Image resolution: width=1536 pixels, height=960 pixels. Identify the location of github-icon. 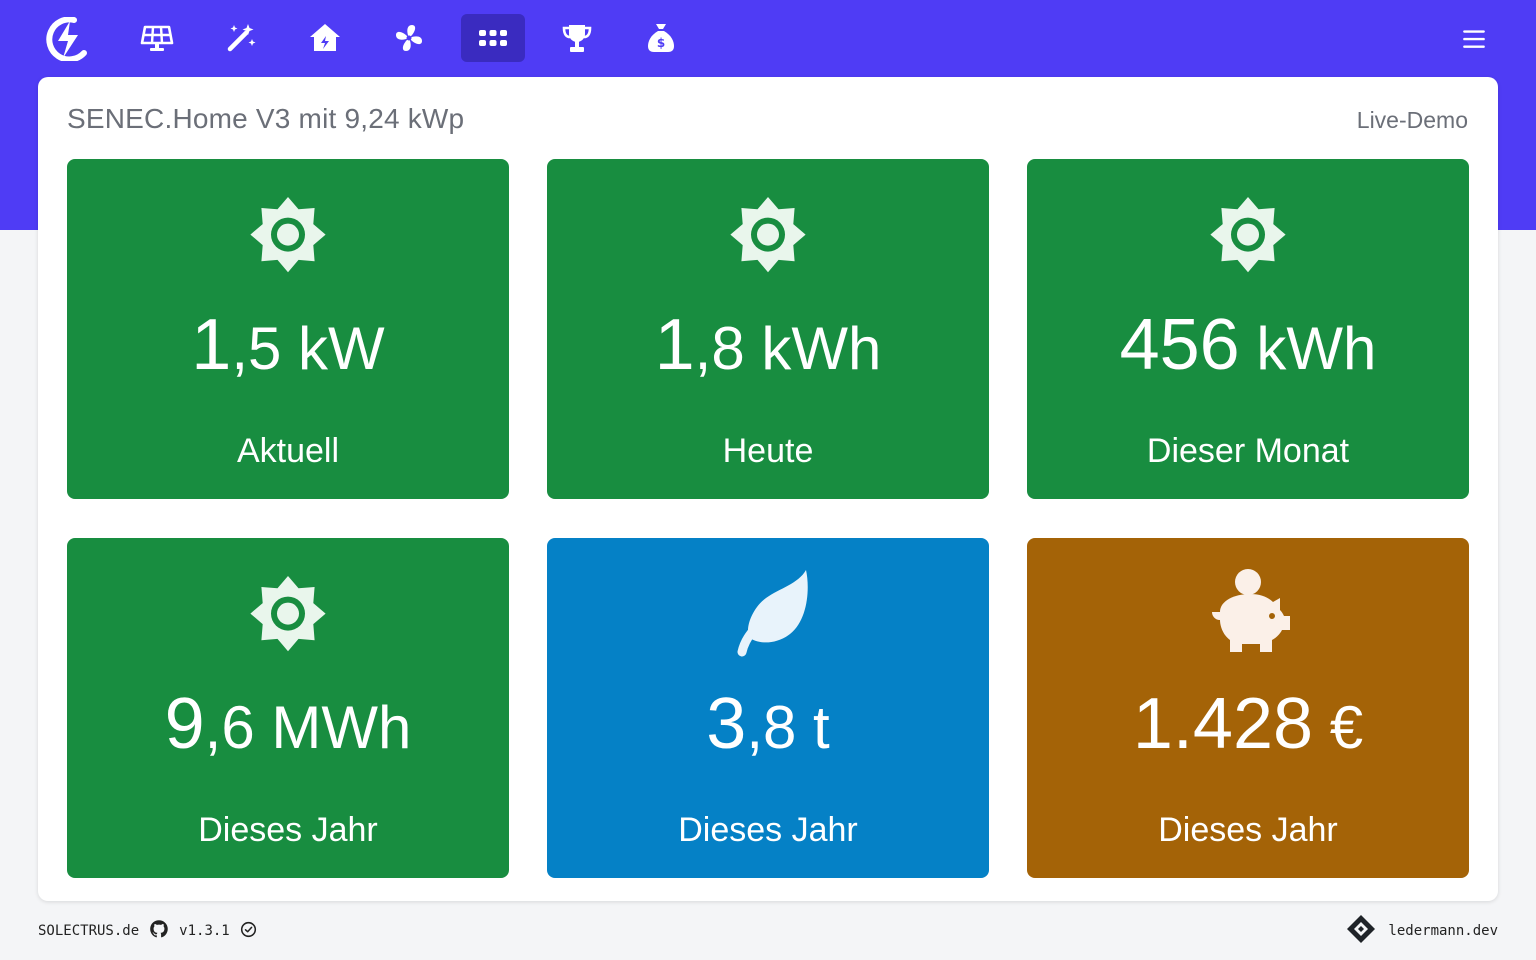
(159, 931).